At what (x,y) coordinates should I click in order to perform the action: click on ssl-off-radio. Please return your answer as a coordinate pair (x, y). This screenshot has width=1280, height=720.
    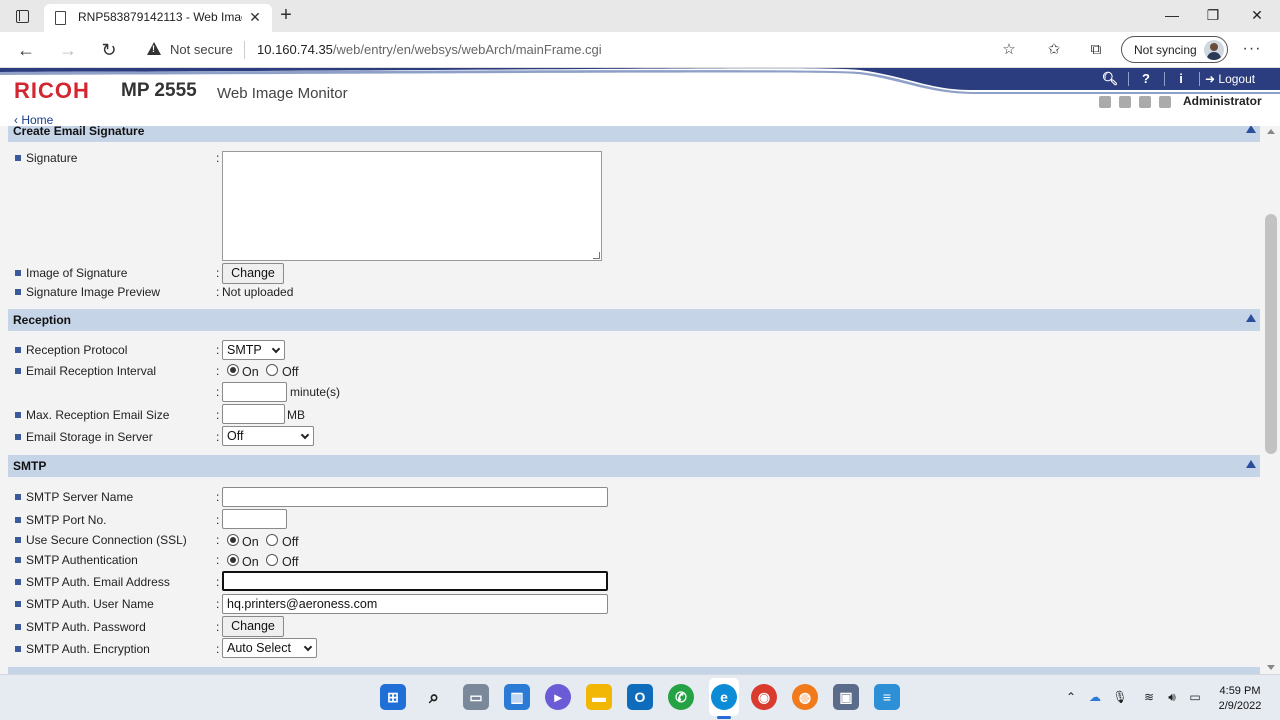
    Looking at the image, I should click on (272, 540).